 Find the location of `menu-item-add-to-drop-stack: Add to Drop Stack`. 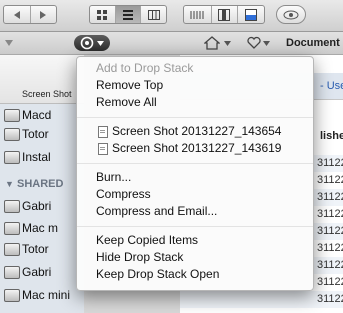

menu-item-add-to-drop-stack: Add to Drop Stack is located at coordinates (145, 68).